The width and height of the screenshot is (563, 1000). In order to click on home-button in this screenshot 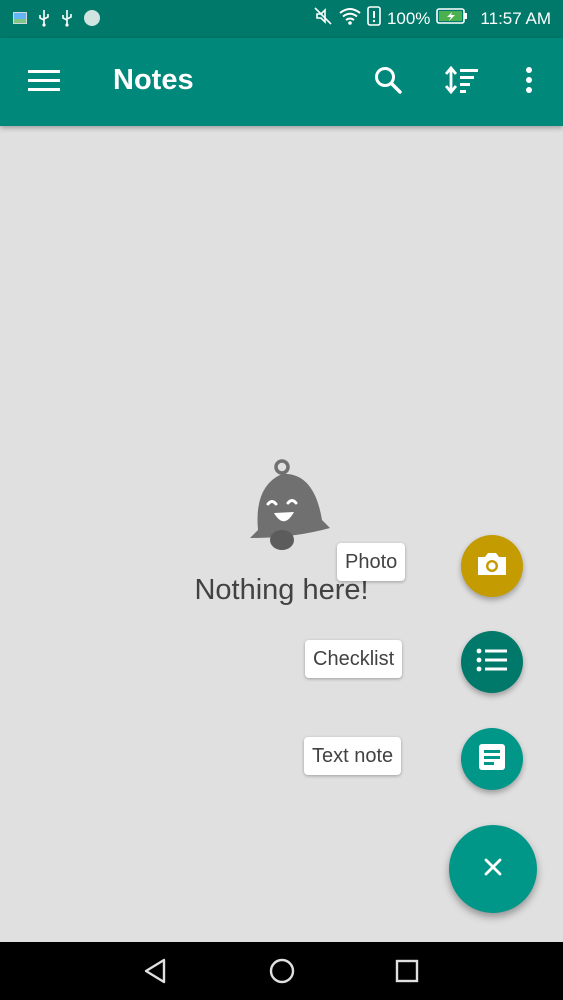, I will do `click(282, 971)`.